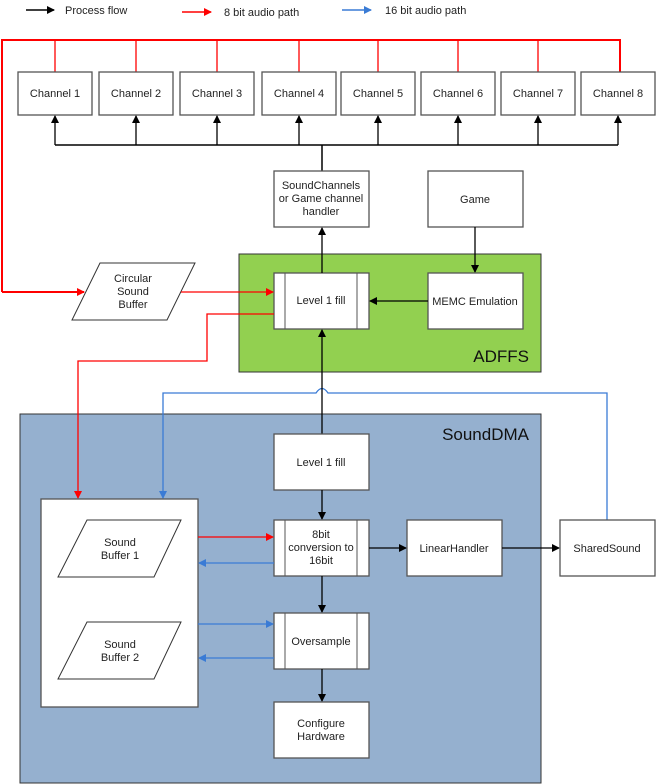 This screenshot has height=784, width=656. Describe the element at coordinates (501, 356) in the screenshot. I see `adffs-group-label: ADFFS` at that location.